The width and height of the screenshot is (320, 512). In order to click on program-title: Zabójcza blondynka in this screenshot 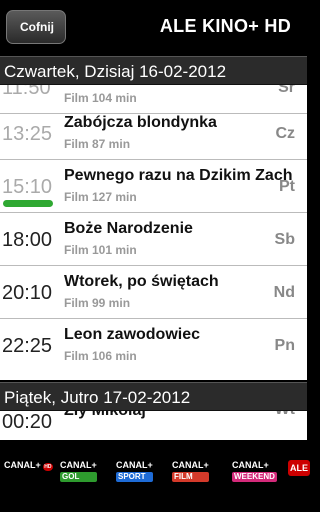, I will do `click(140, 122)`.